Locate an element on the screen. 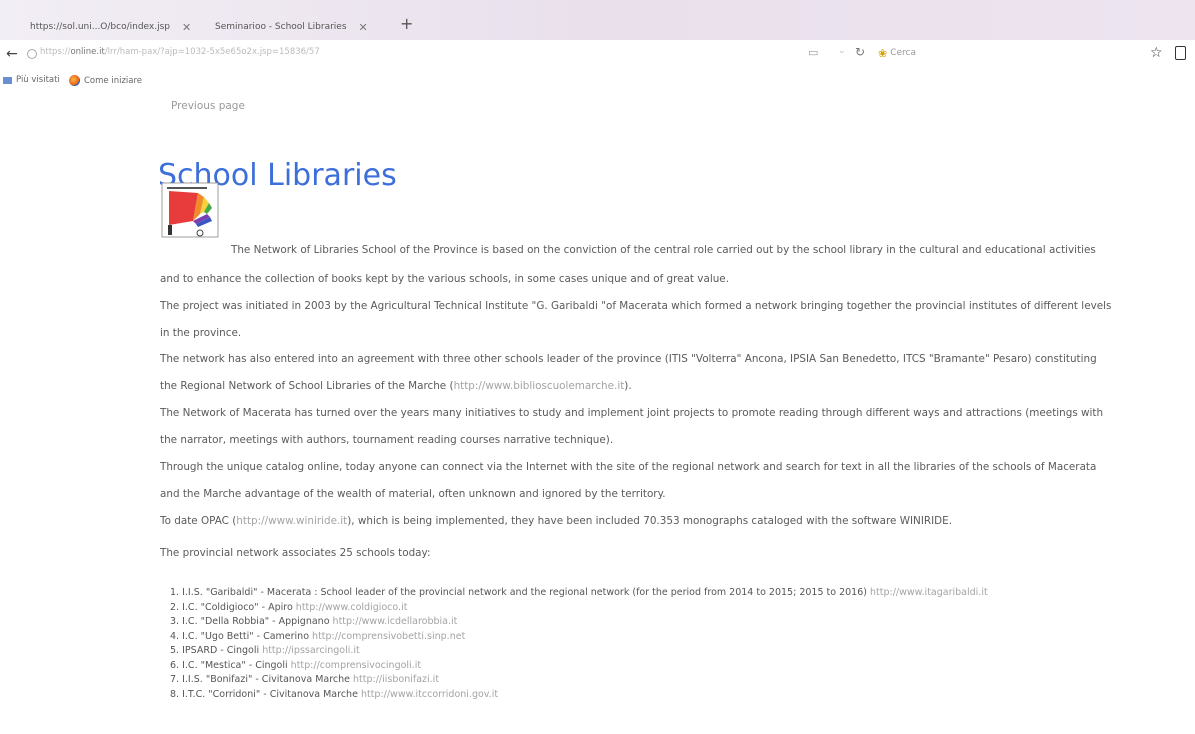  libraries-logo is located at coordinates (190, 210).